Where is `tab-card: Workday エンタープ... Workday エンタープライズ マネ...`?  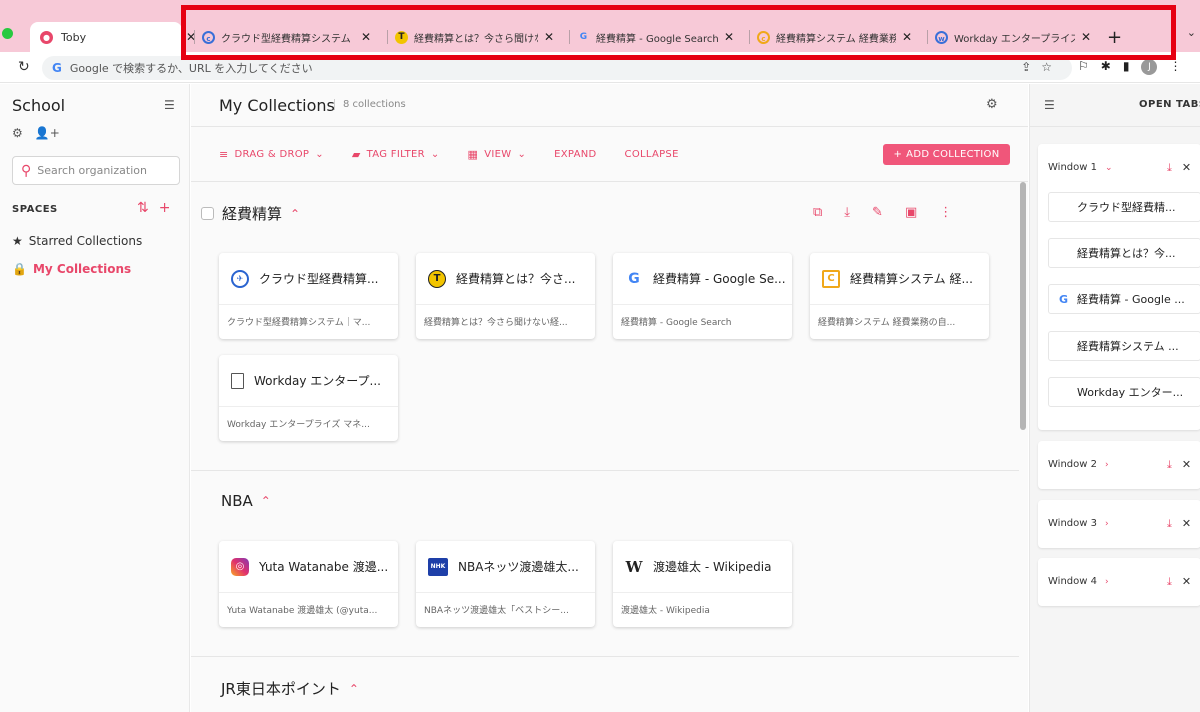 tab-card: Workday エンタープ... Workday エンタープライズ マネ... is located at coordinates (308, 398).